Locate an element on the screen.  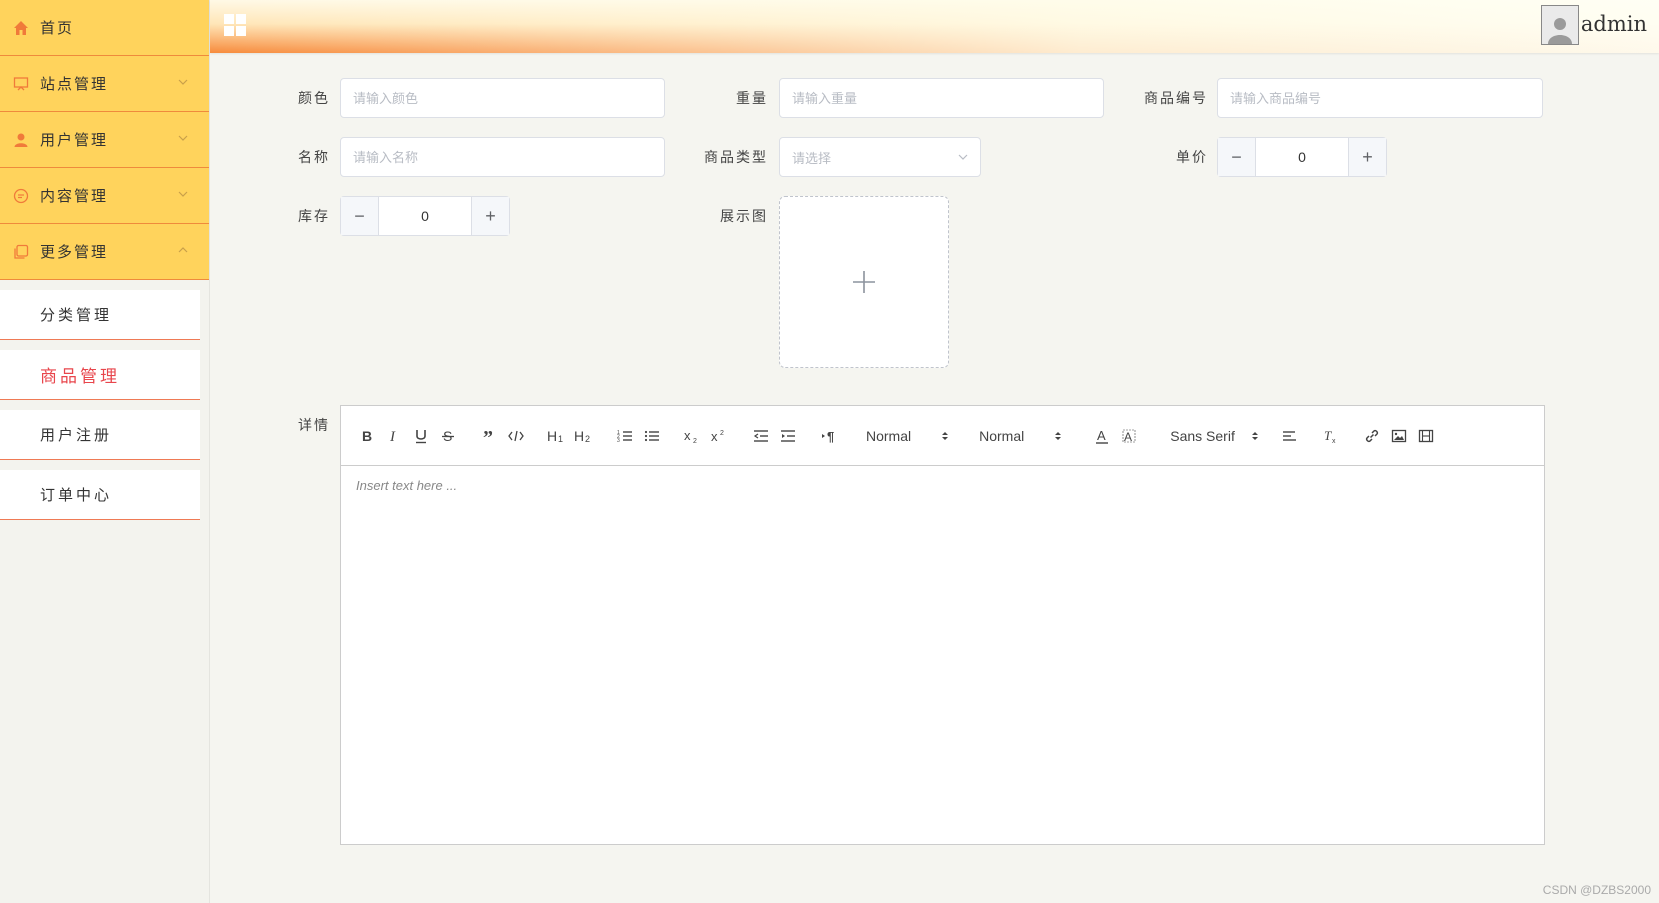
product-code-label: 商品编号 is located at coordinates (1176, 99).